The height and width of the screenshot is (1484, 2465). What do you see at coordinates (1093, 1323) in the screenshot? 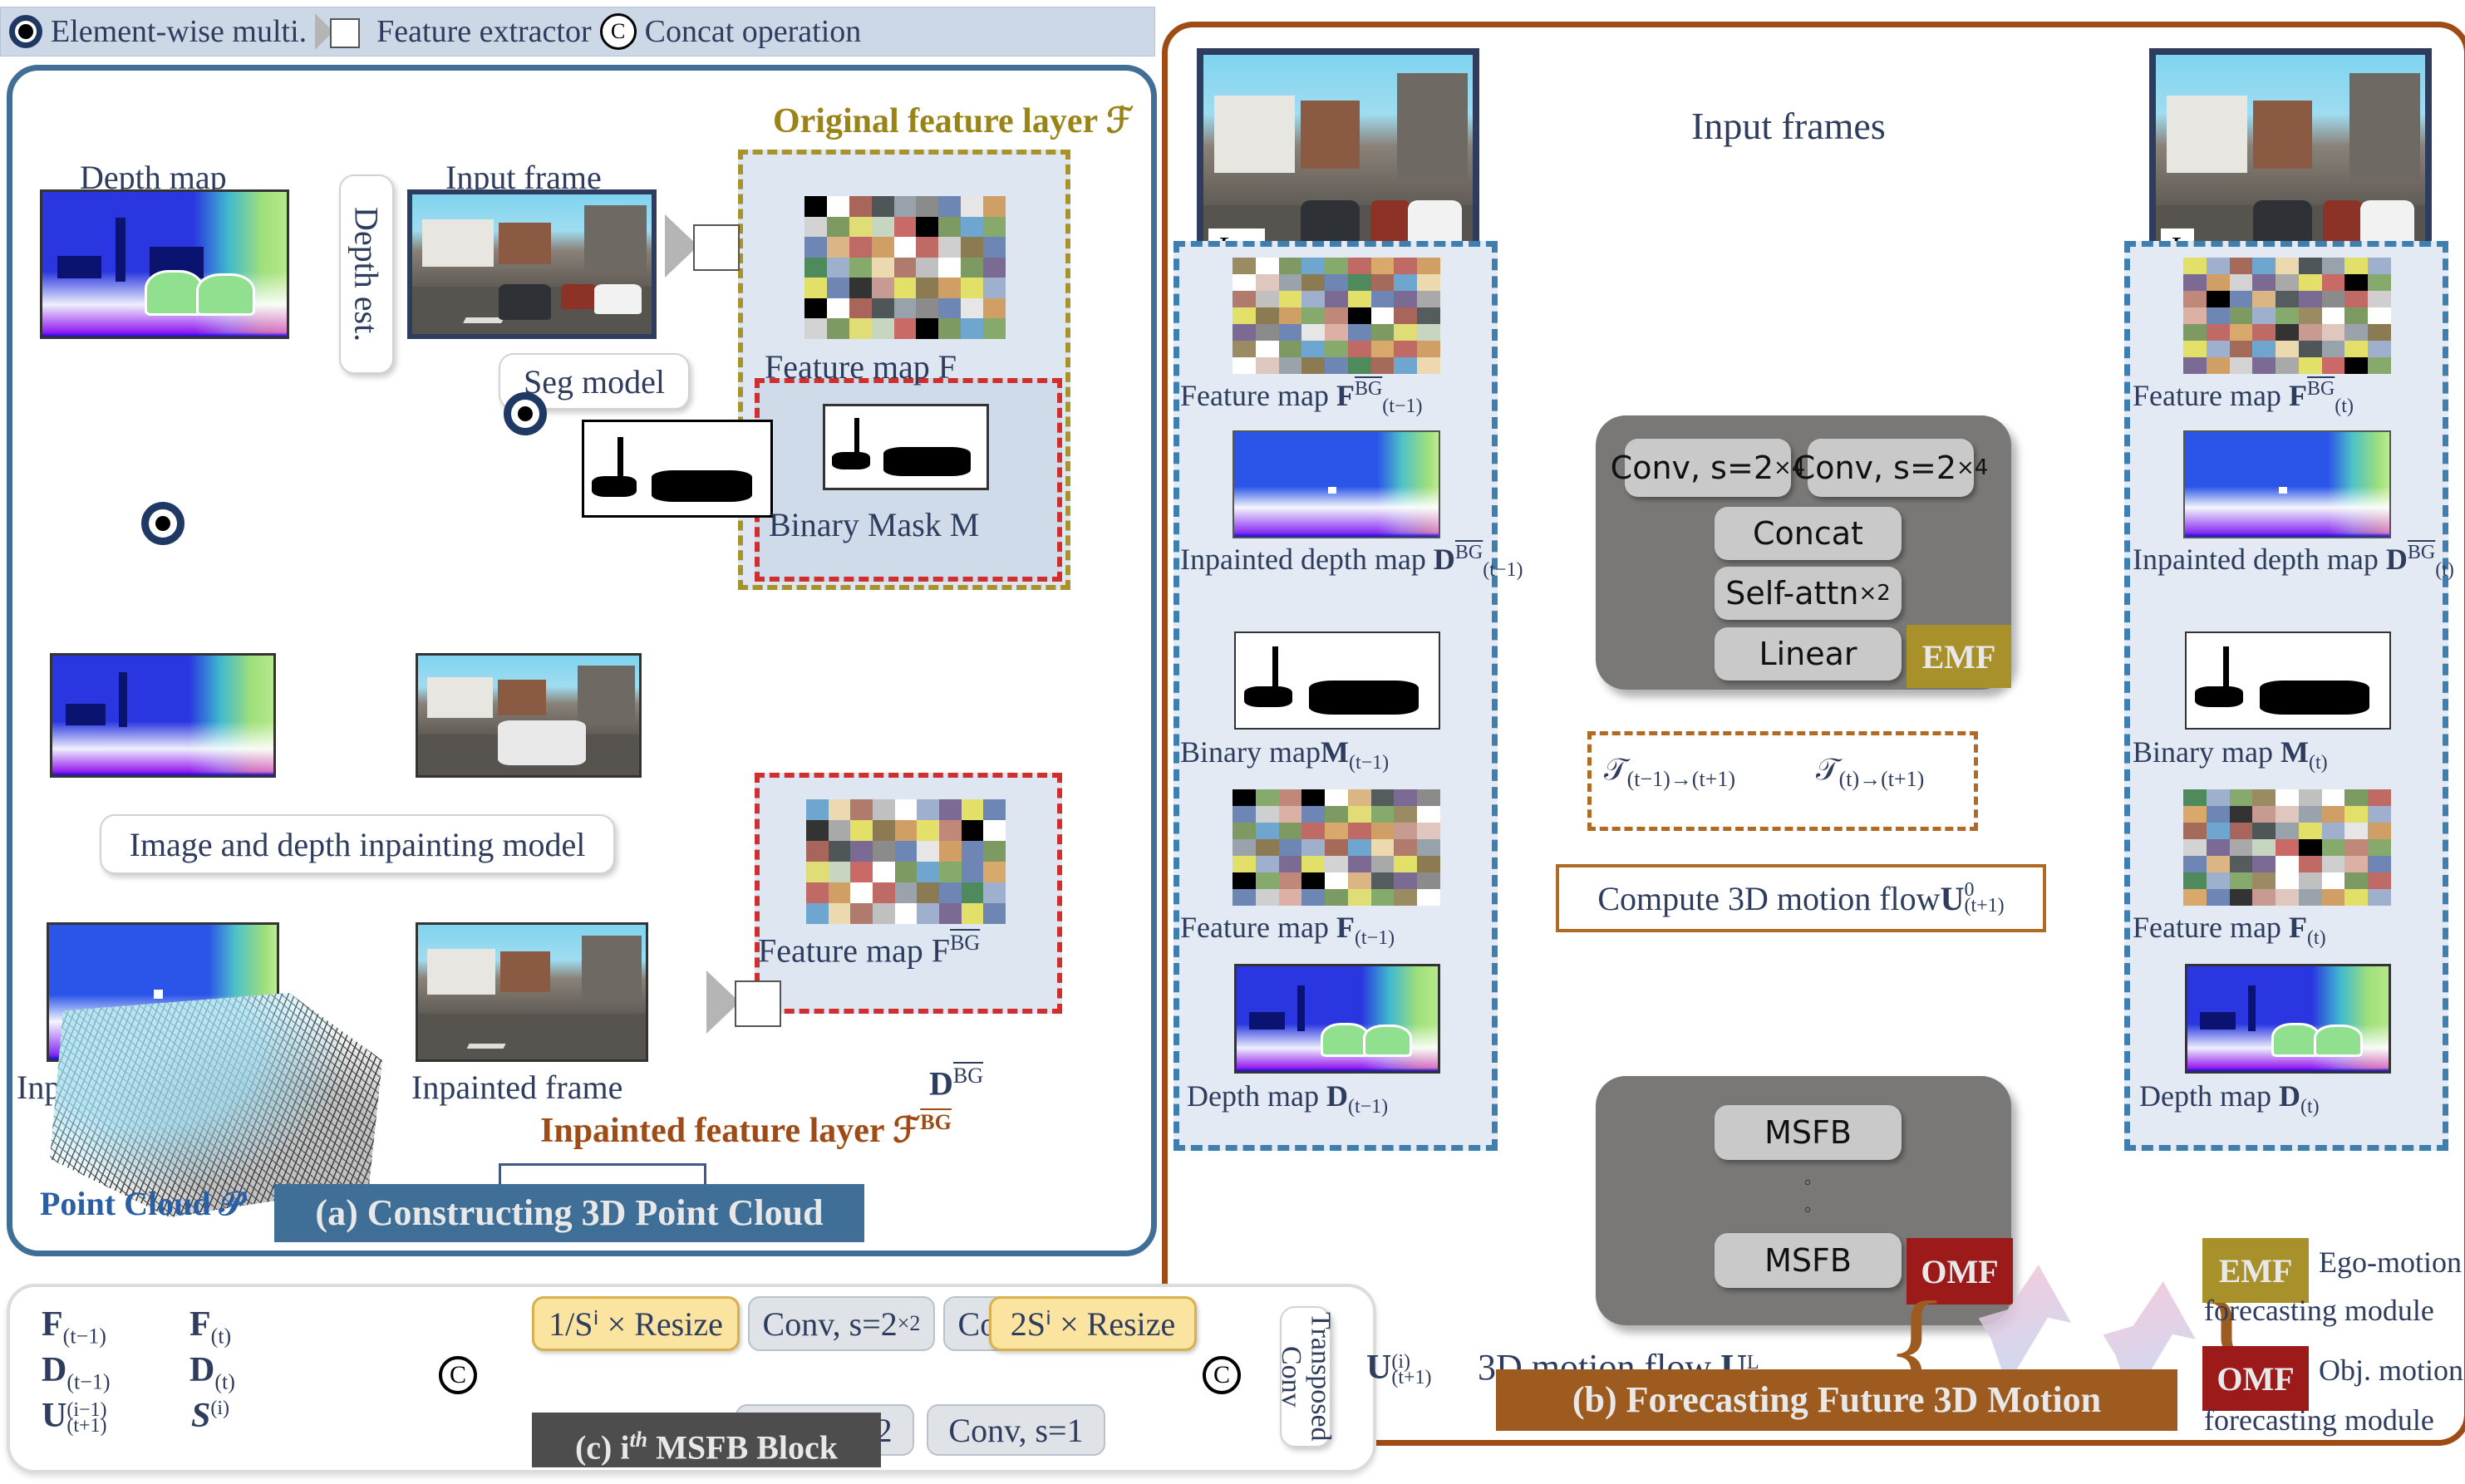
I see `resize-up-box: 2Sⁱ × Resize` at bounding box center [1093, 1323].